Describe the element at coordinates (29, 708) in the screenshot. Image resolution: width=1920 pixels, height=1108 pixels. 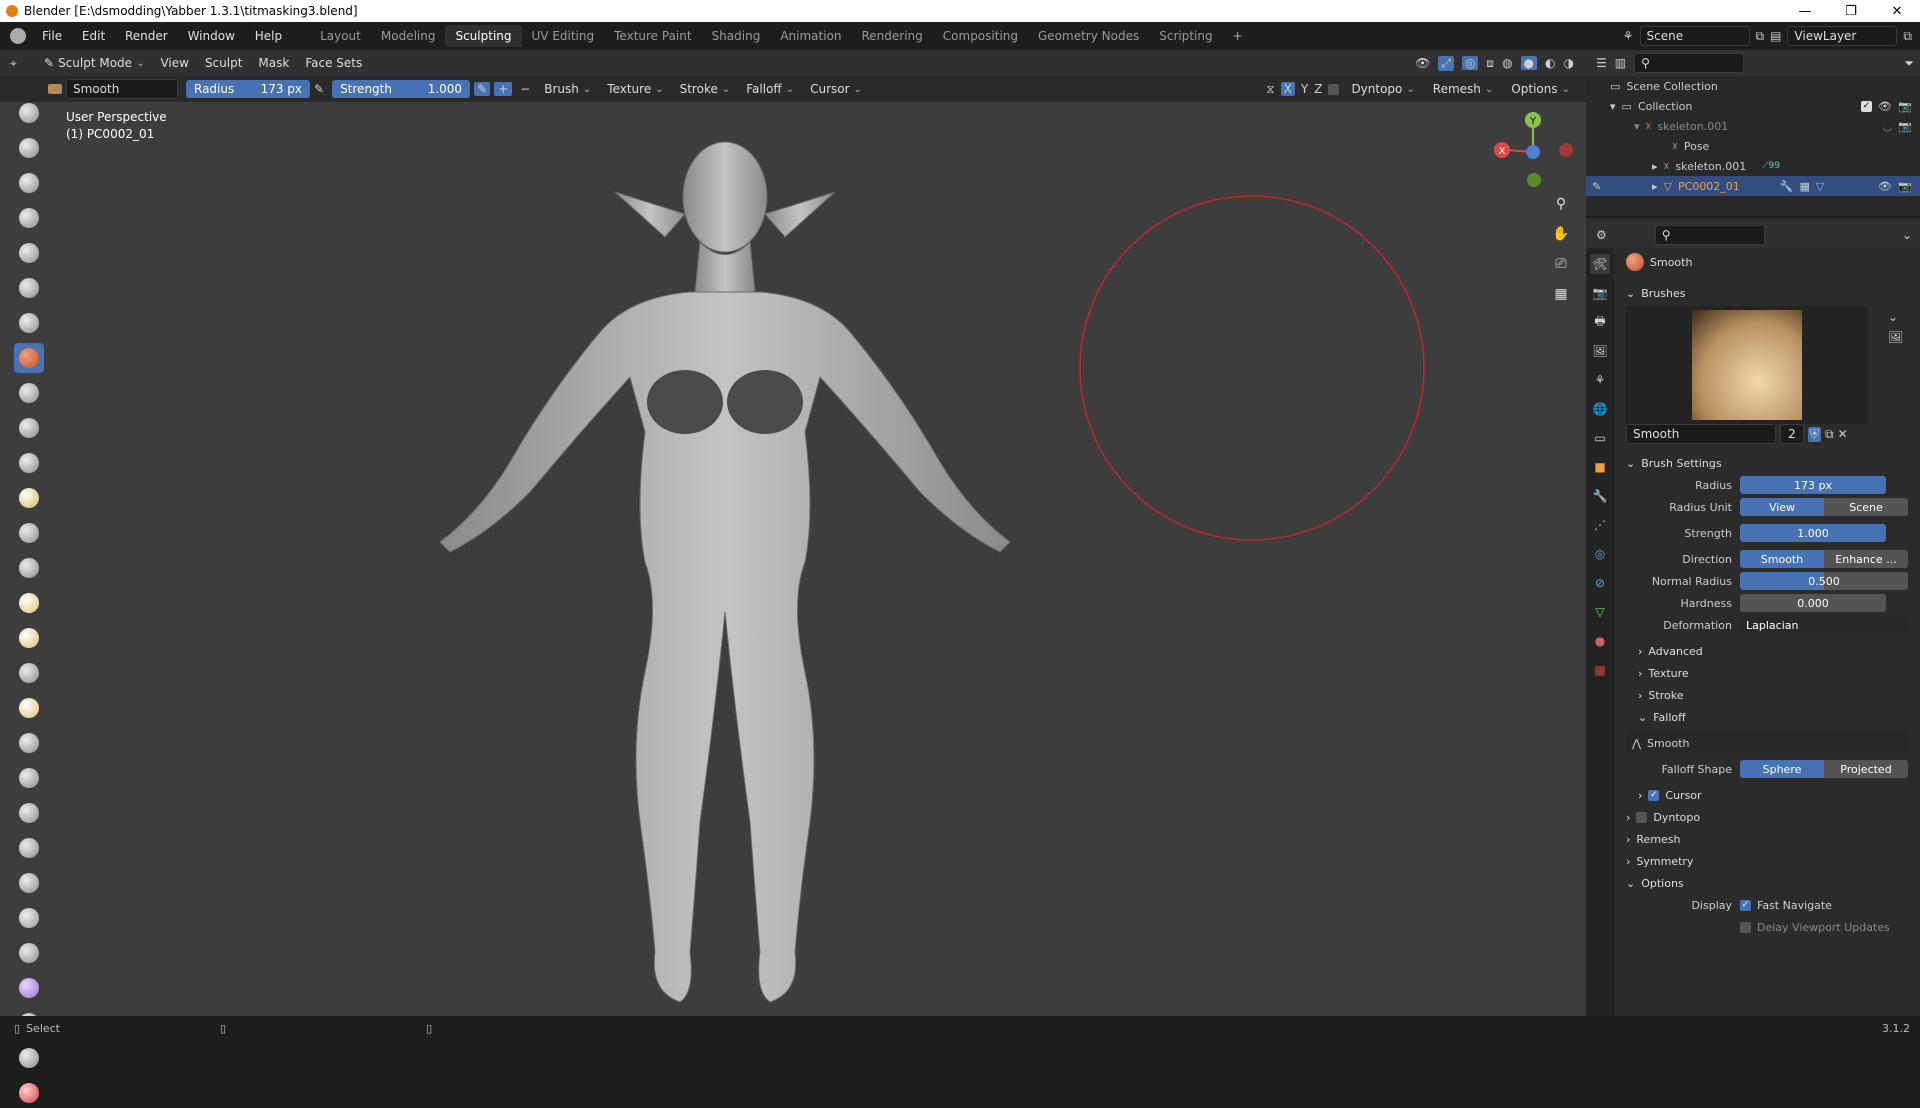
I see `tool-pose` at that location.